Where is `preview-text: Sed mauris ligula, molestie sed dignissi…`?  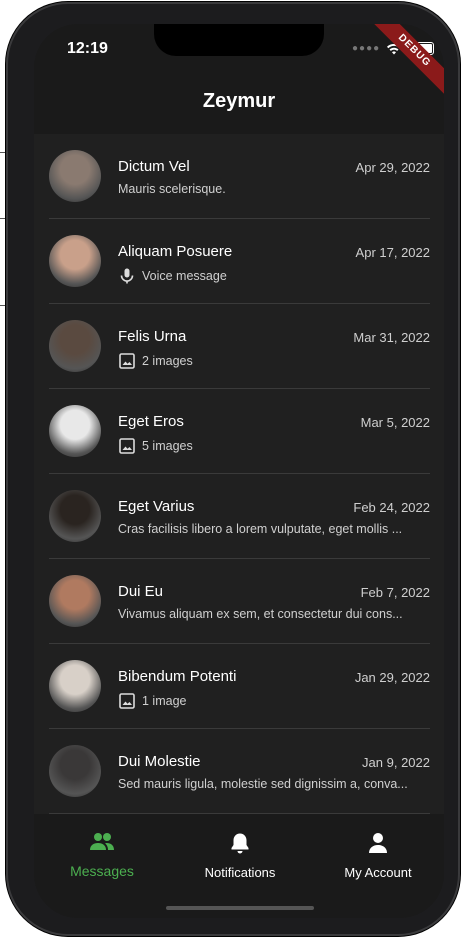 preview-text: Sed mauris ligula, molestie sed dignissi… is located at coordinates (263, 784).